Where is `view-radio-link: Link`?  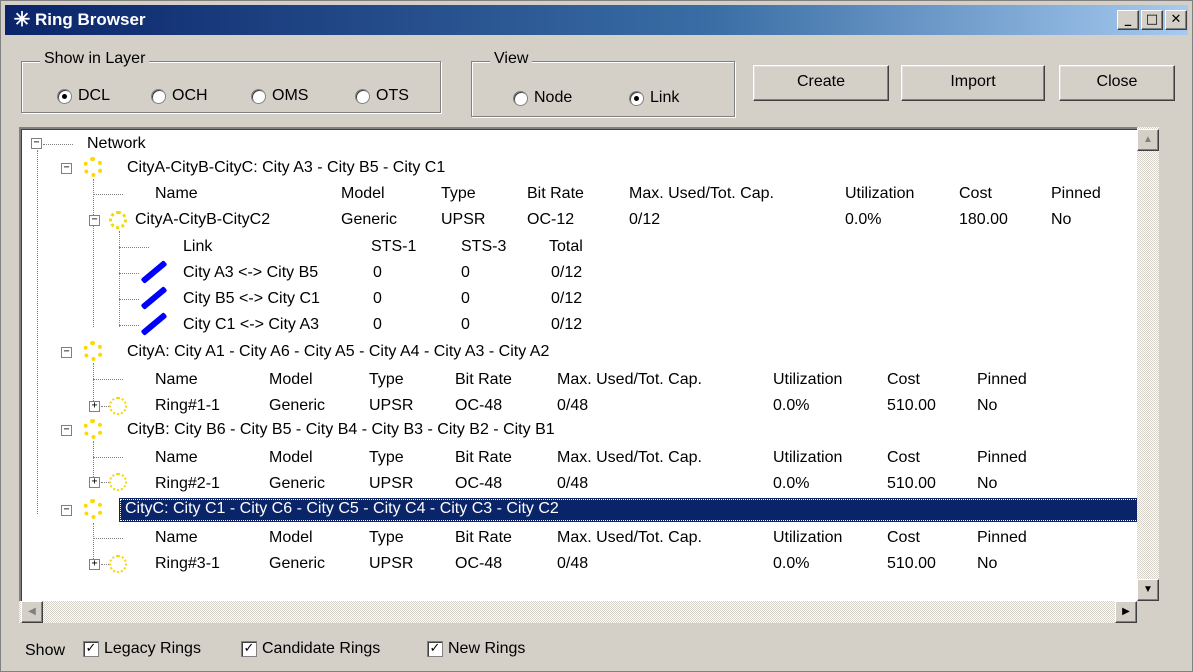
view-radio-link: Link is located at coordinates (654, 98).